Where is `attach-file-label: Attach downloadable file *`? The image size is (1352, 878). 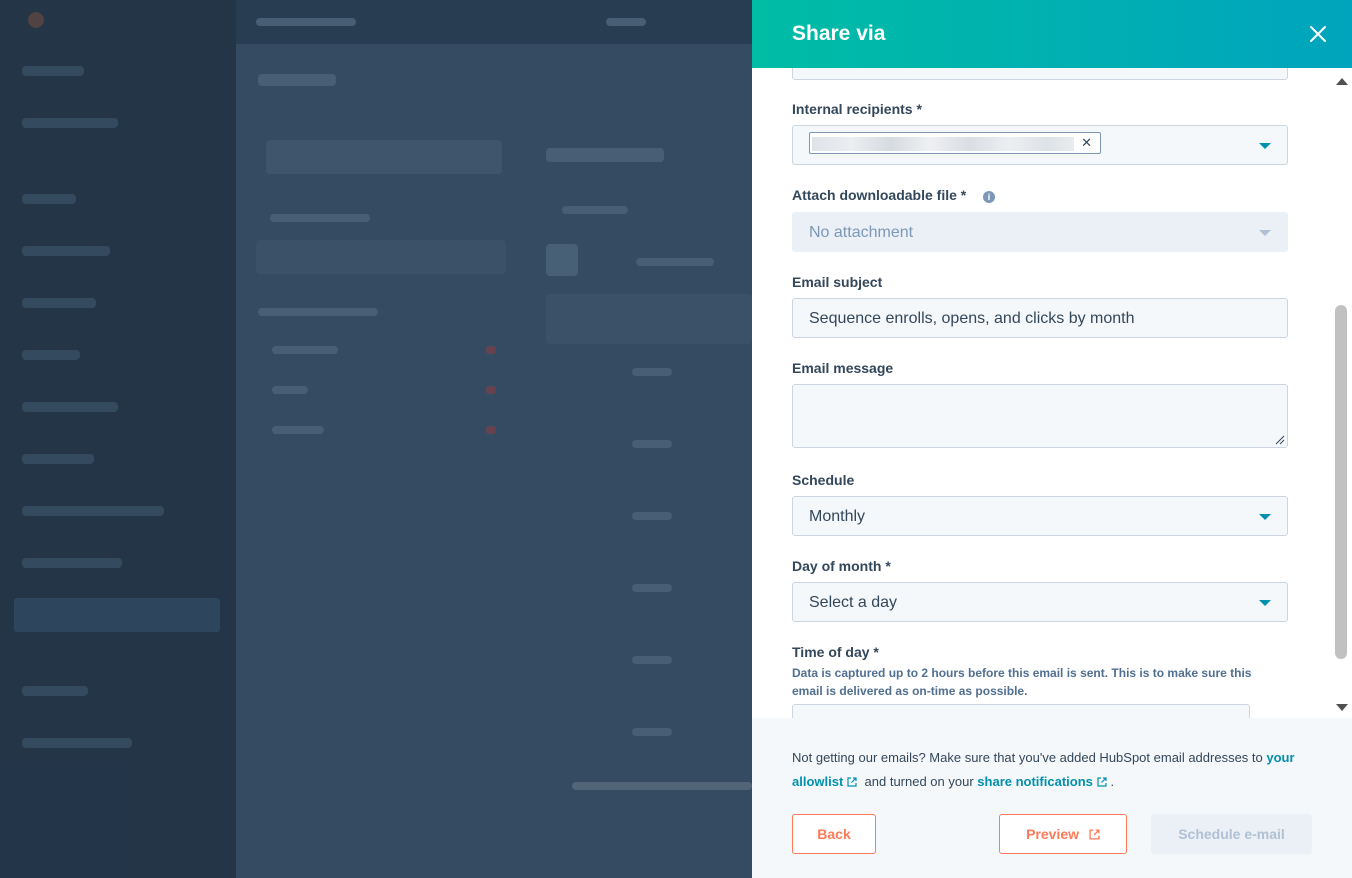 attach-file-label: Attach downloadable file * is located at coordinates (879, 195).